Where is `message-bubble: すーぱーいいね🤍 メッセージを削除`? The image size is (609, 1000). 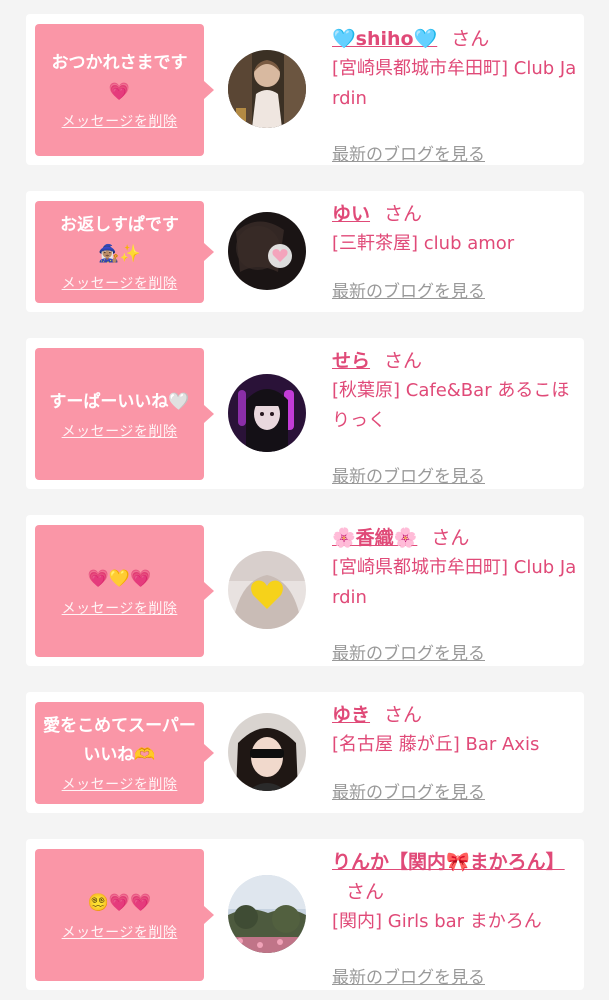 message-bubble: すーぱーいいね🤍 メッセージを削除 is located at coordinates (124, 414).